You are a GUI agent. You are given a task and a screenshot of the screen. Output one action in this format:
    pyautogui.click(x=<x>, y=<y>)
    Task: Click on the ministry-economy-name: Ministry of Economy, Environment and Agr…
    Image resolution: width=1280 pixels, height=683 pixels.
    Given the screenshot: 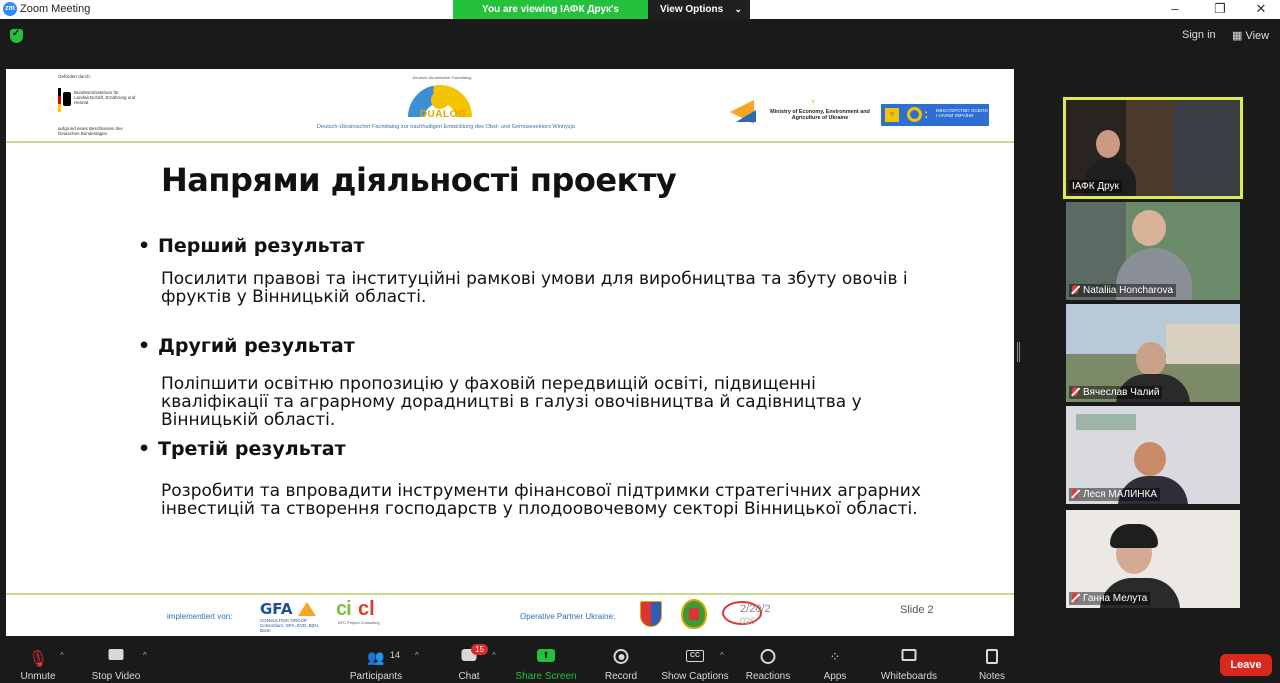 What is the action you would take?
    pyautogui.click(x=820, y=115)
    